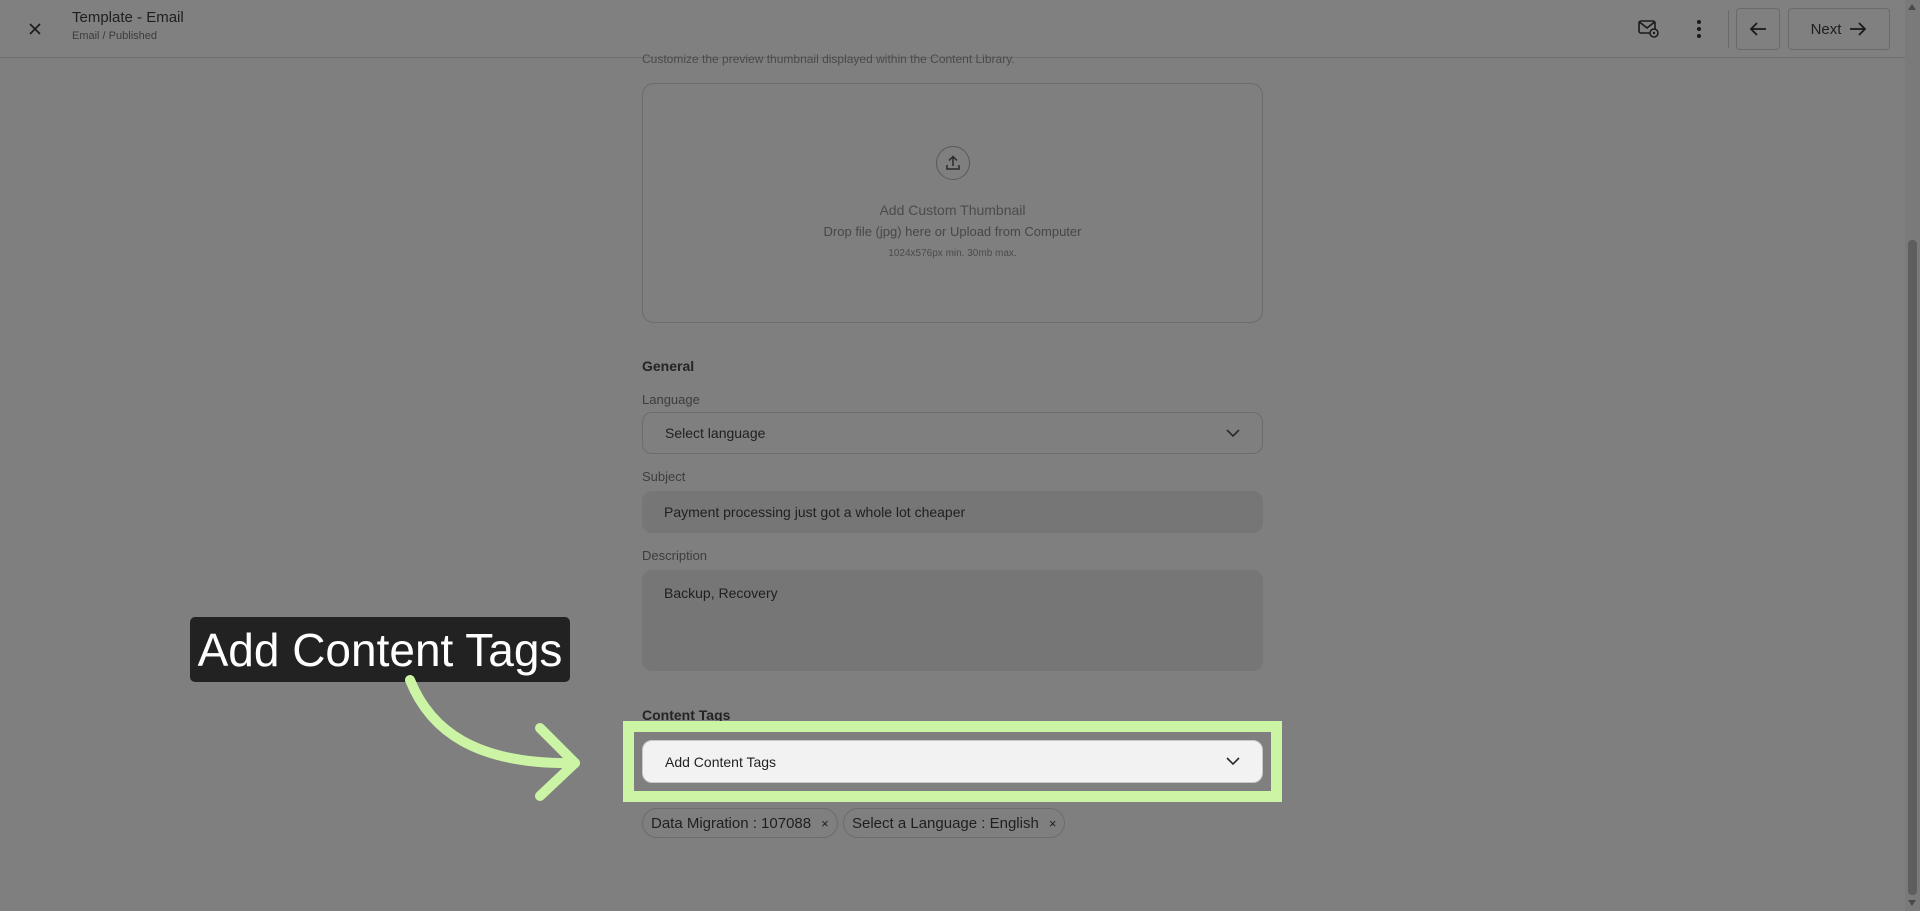  What do you see at coordinates (721, 593) in the screenshot?
I see `description-value: Backup, Recovery` at bounding box center [721, 593].